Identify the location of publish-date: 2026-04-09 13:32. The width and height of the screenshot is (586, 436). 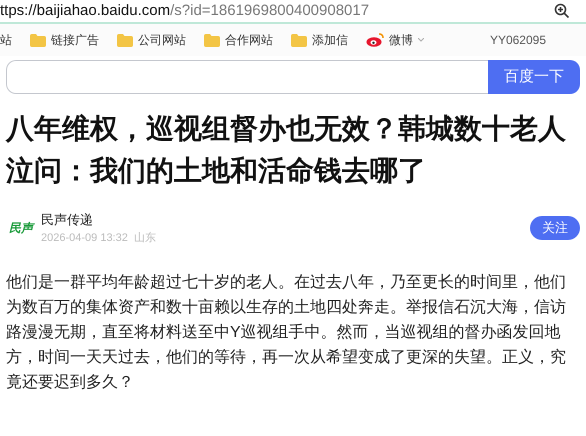
(84, 238).